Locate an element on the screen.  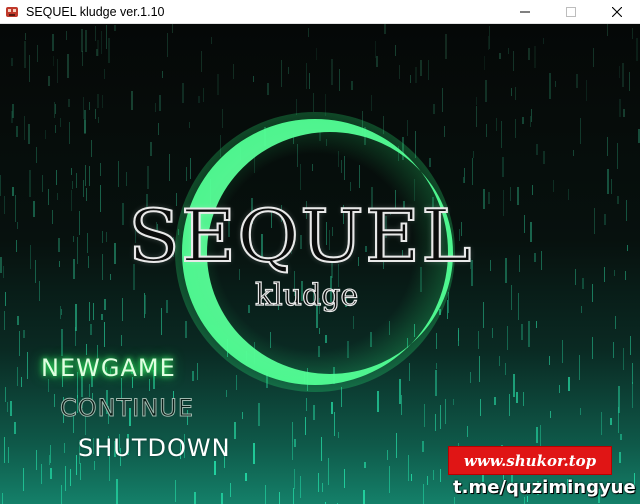
logo-title: SEQUEL is located at coordinates (300, 236).